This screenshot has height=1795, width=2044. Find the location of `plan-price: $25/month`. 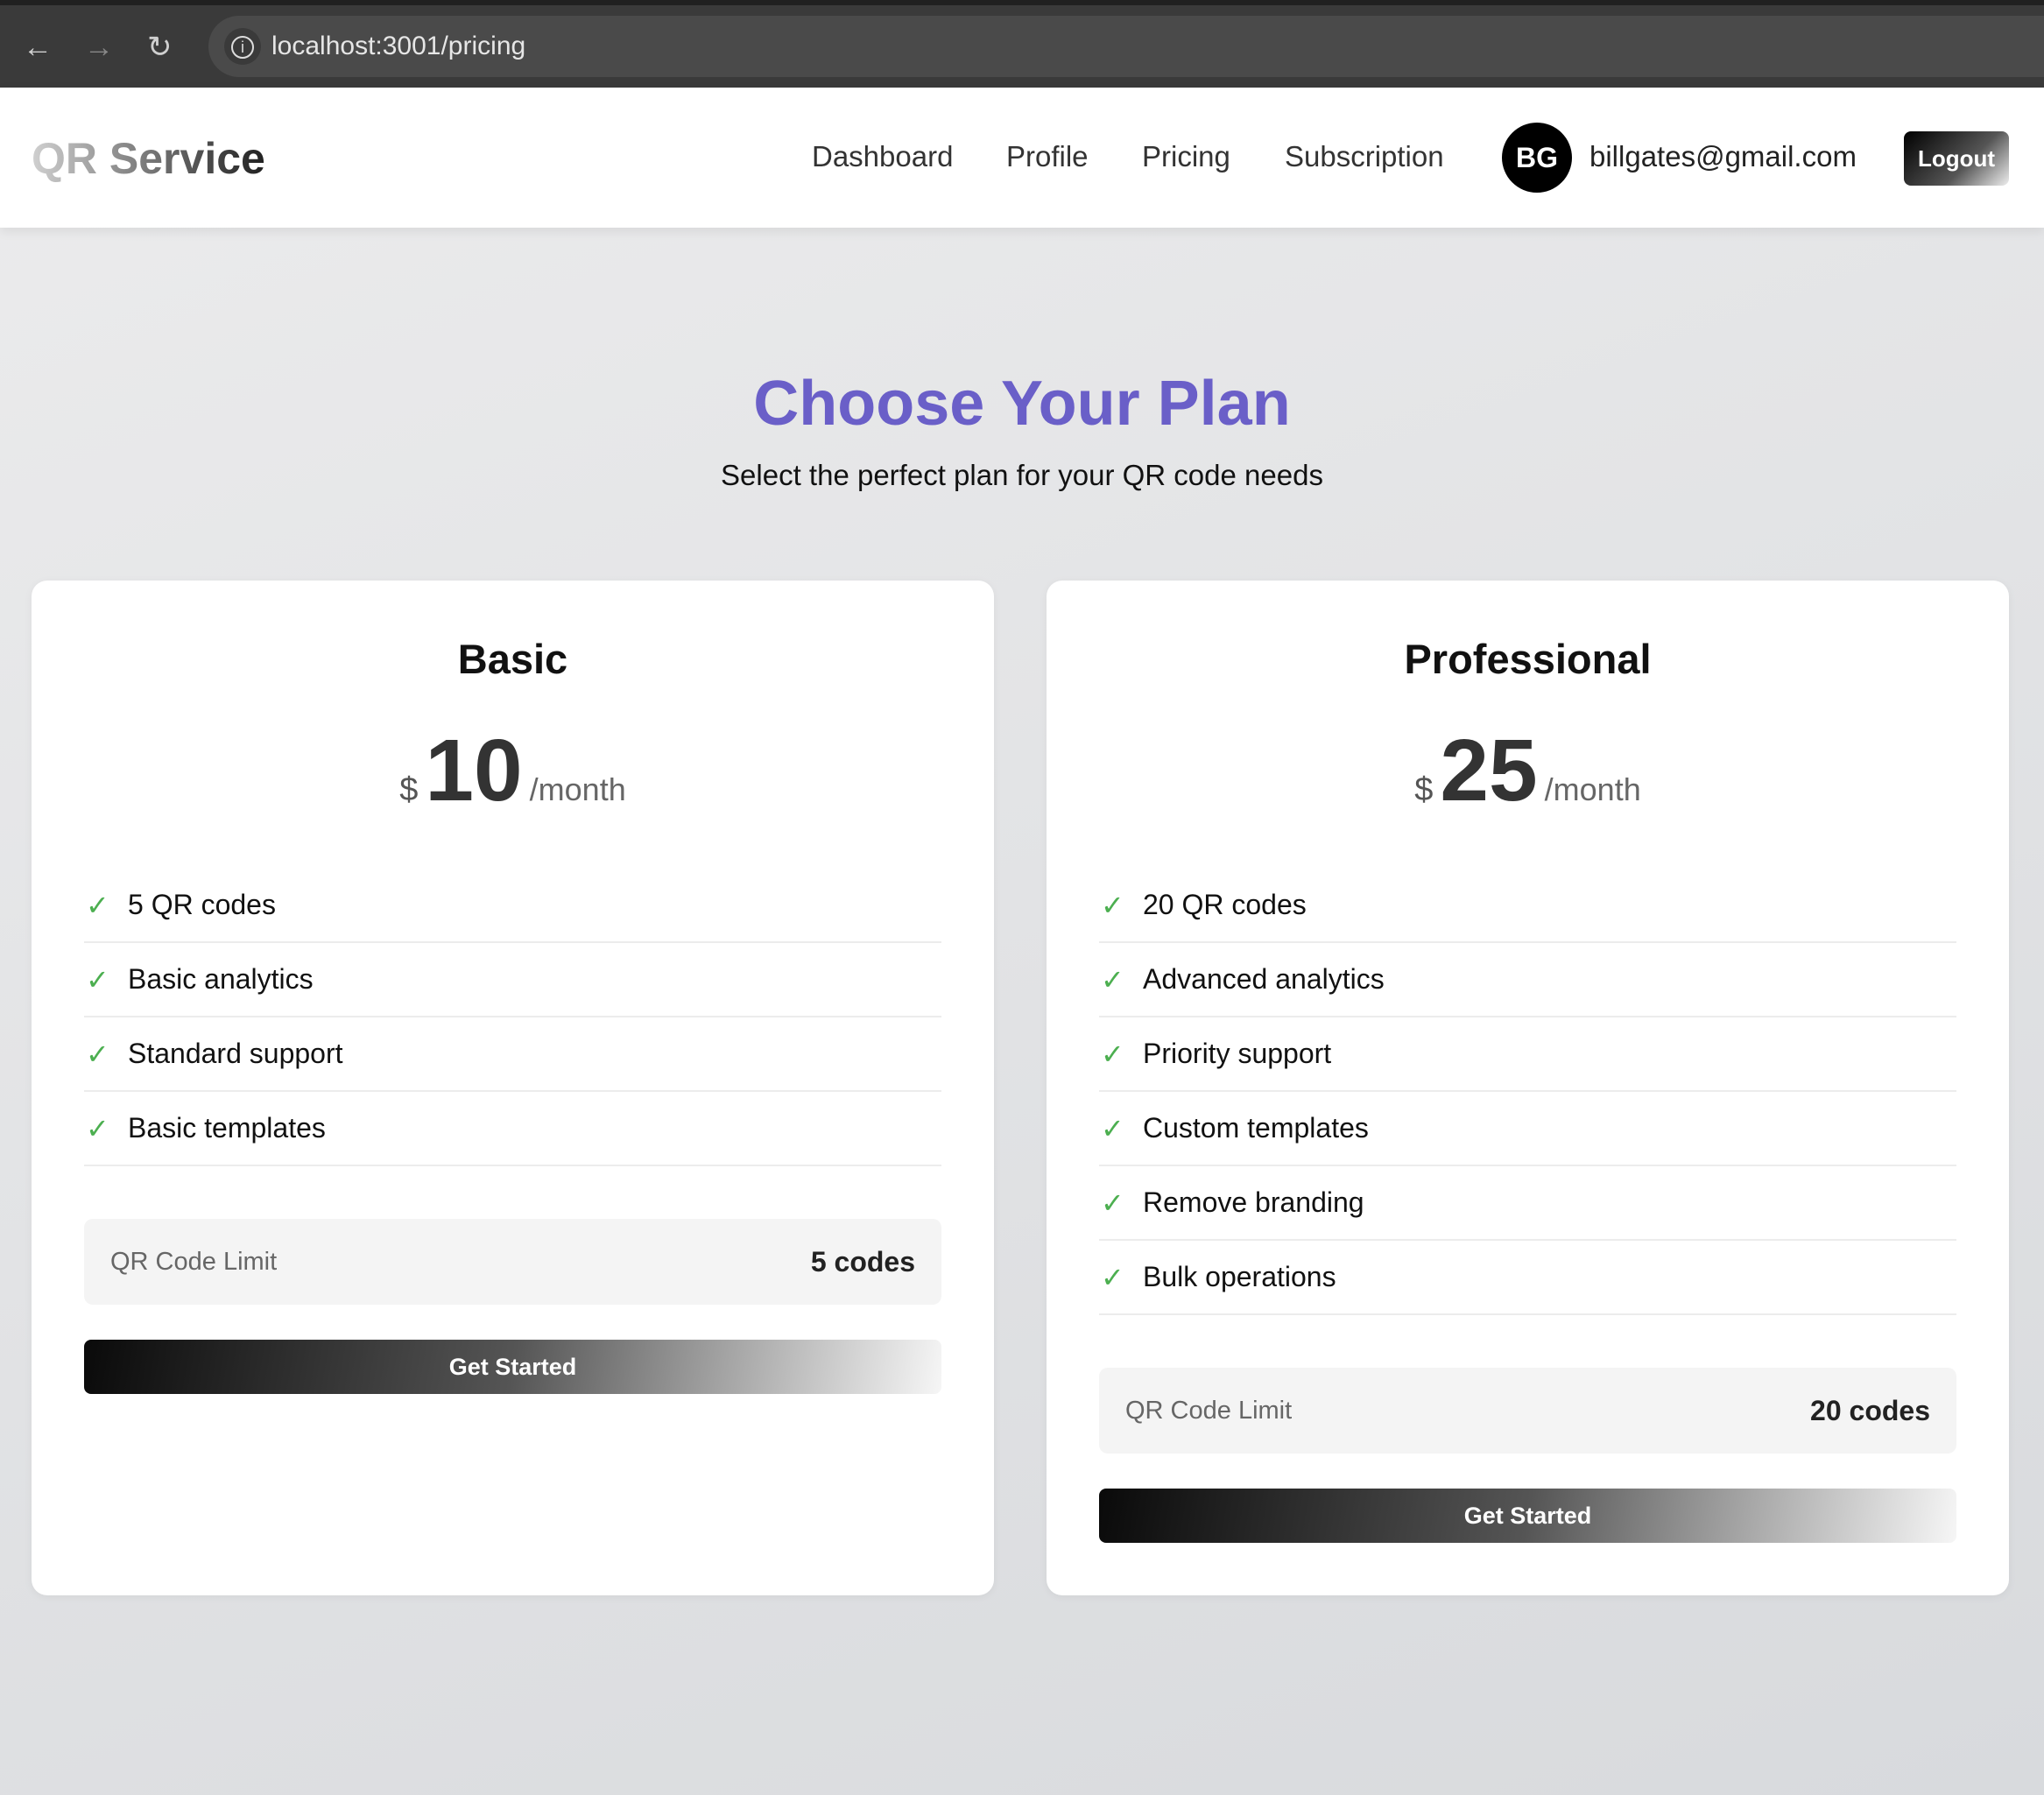

plan-price: $25/month is located at coordinates (1528, 771).